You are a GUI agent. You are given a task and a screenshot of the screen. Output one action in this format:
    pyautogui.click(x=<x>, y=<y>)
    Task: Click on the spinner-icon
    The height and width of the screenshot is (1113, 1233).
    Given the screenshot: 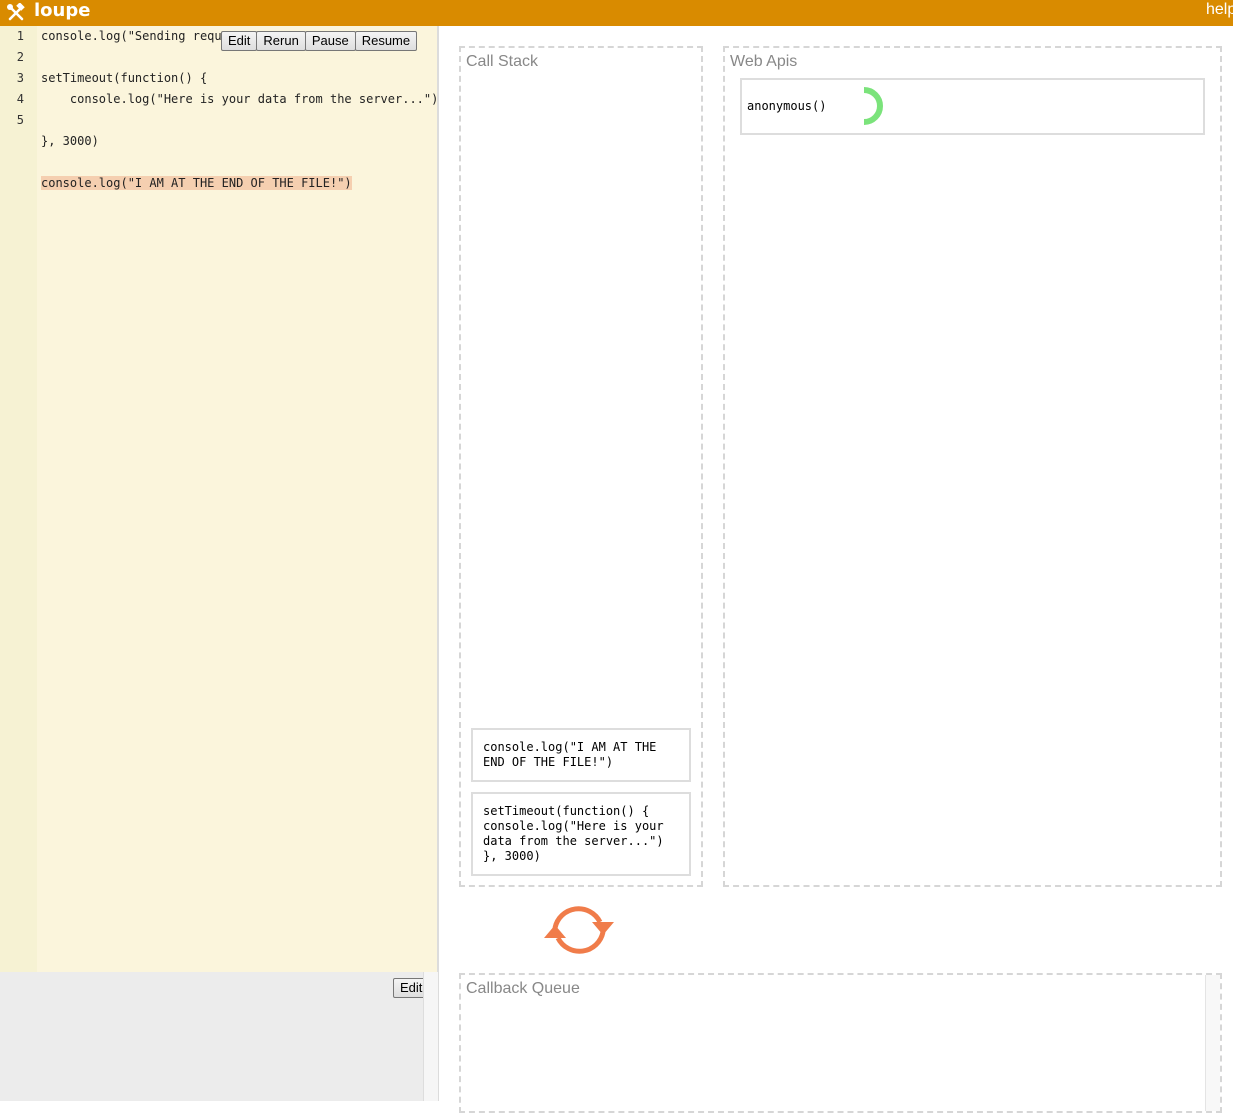 What is the action you would take?
    pyautogui.click(x=873, y=106)
    